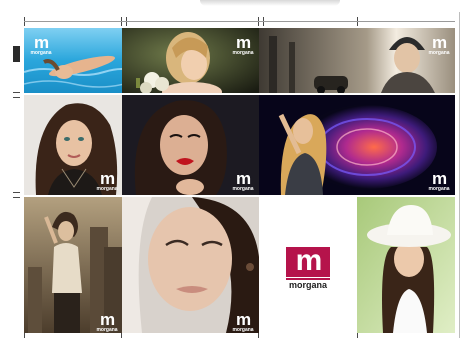 This screenshot has width=460, height=340. I want to click on window-shadow, so click(270, 3).